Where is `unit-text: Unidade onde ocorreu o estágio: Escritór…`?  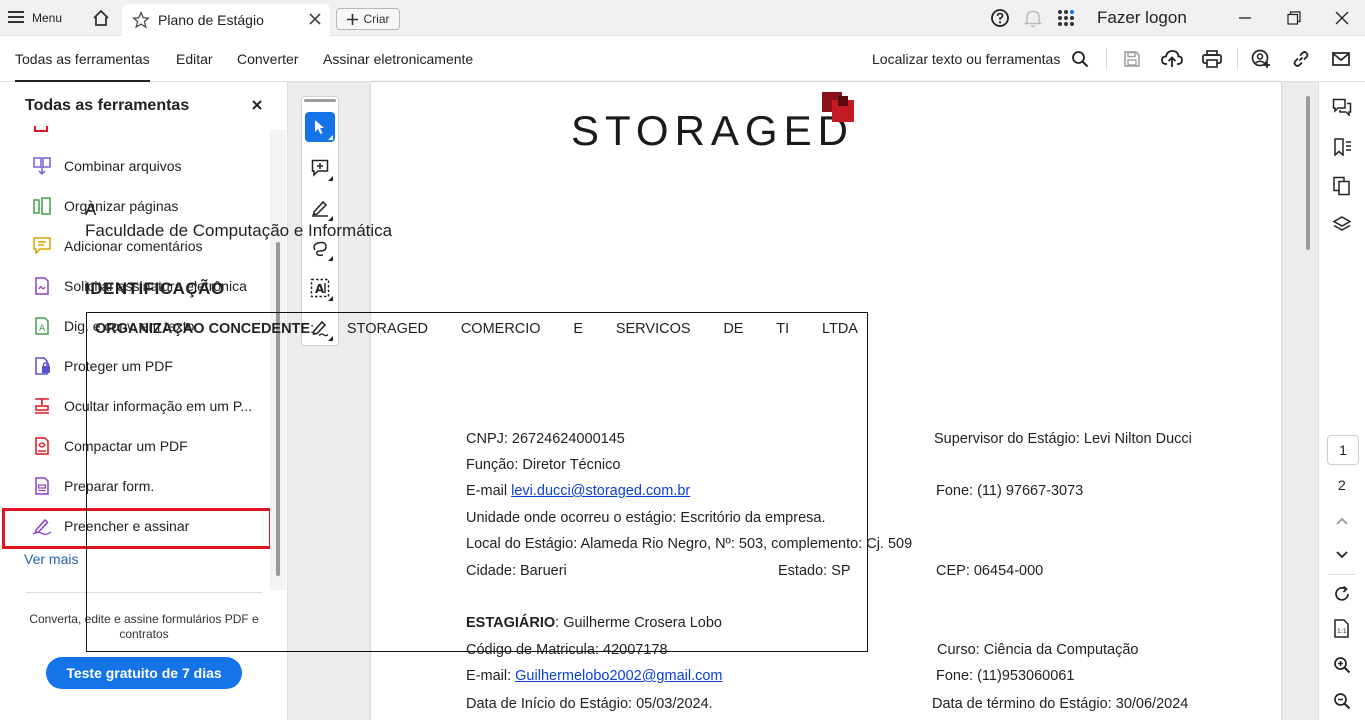 unit-text: Unidade onde ocorreu o estágio: Escritór… is located at coordinates (646, 518).